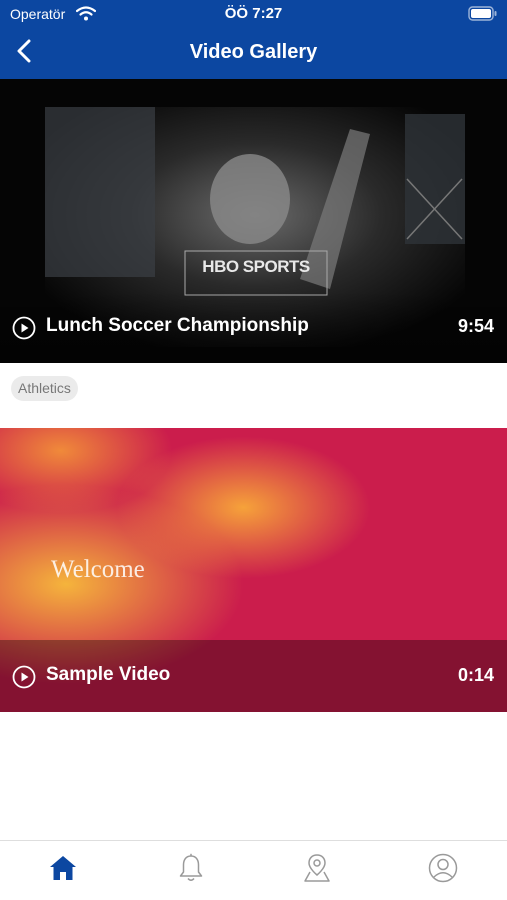 Image resolution: width=507 pixels, height=900 pixels. Describe the element at coordinates (108, 674) in the screenshot. I see `video-title: Sample Video` at that location.